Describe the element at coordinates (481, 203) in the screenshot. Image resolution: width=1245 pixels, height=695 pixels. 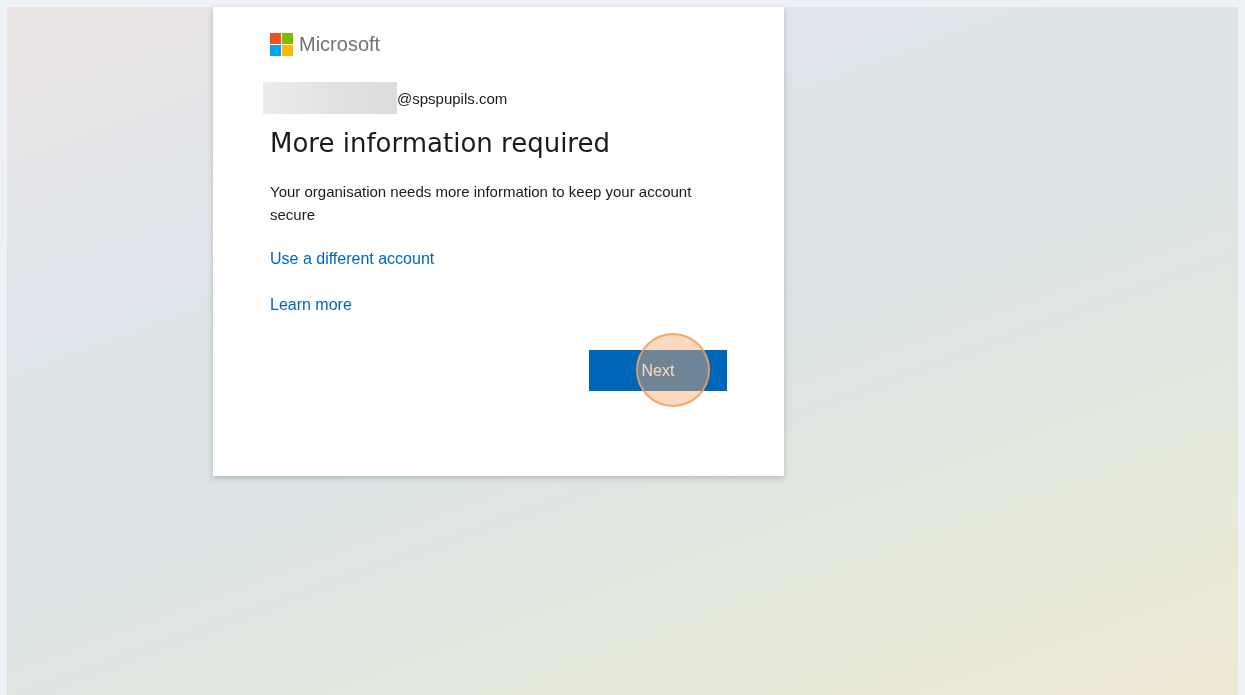
I see `info-message: Your organisation needs more information to keep your account secure` at that location.